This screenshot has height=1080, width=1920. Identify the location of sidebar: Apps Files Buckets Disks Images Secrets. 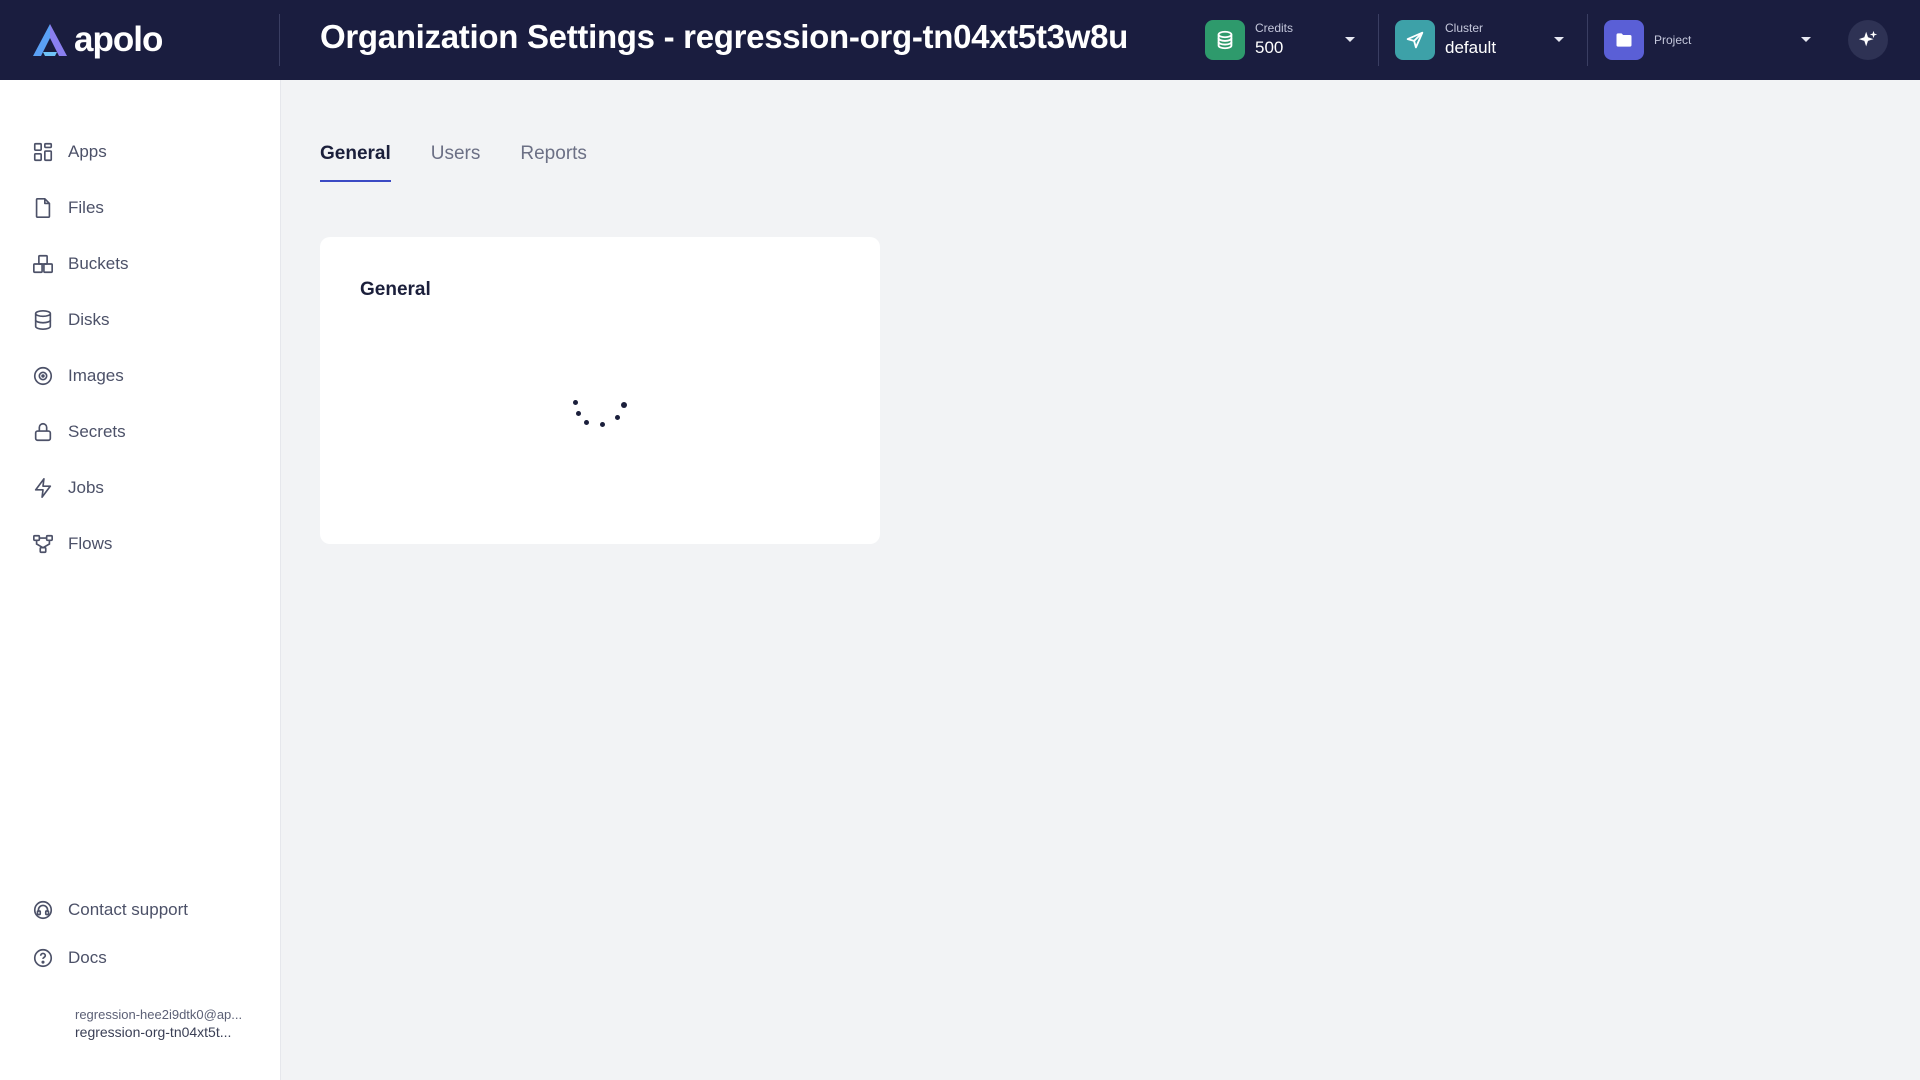
(140, 580).